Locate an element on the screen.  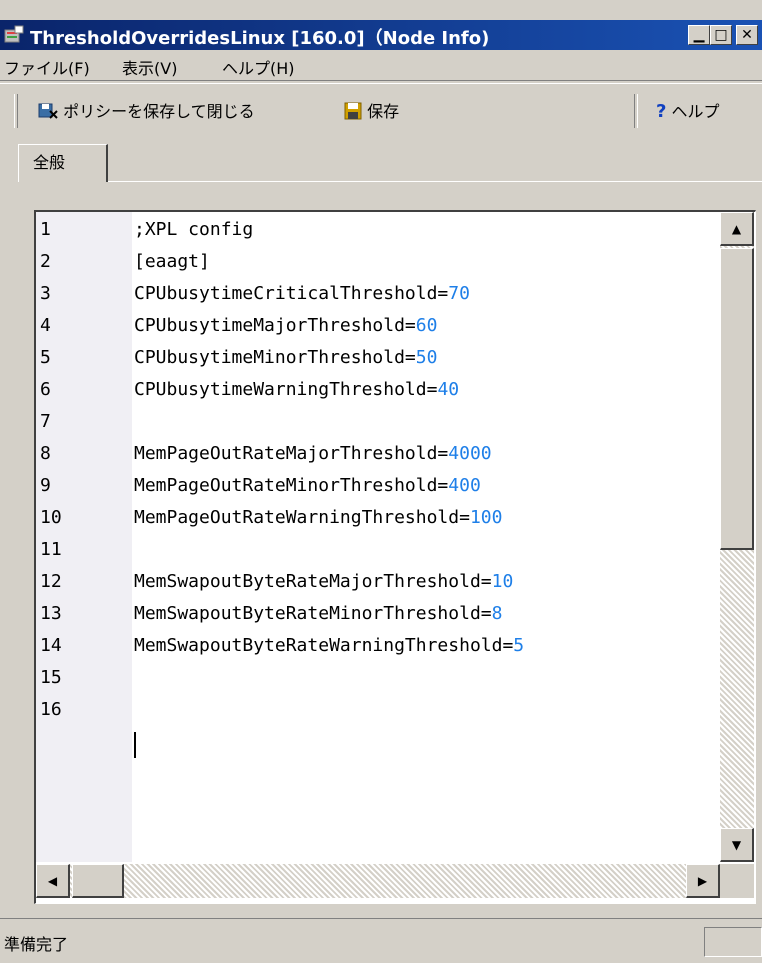
close-button: ✕ is located at coordinates (747, 35).